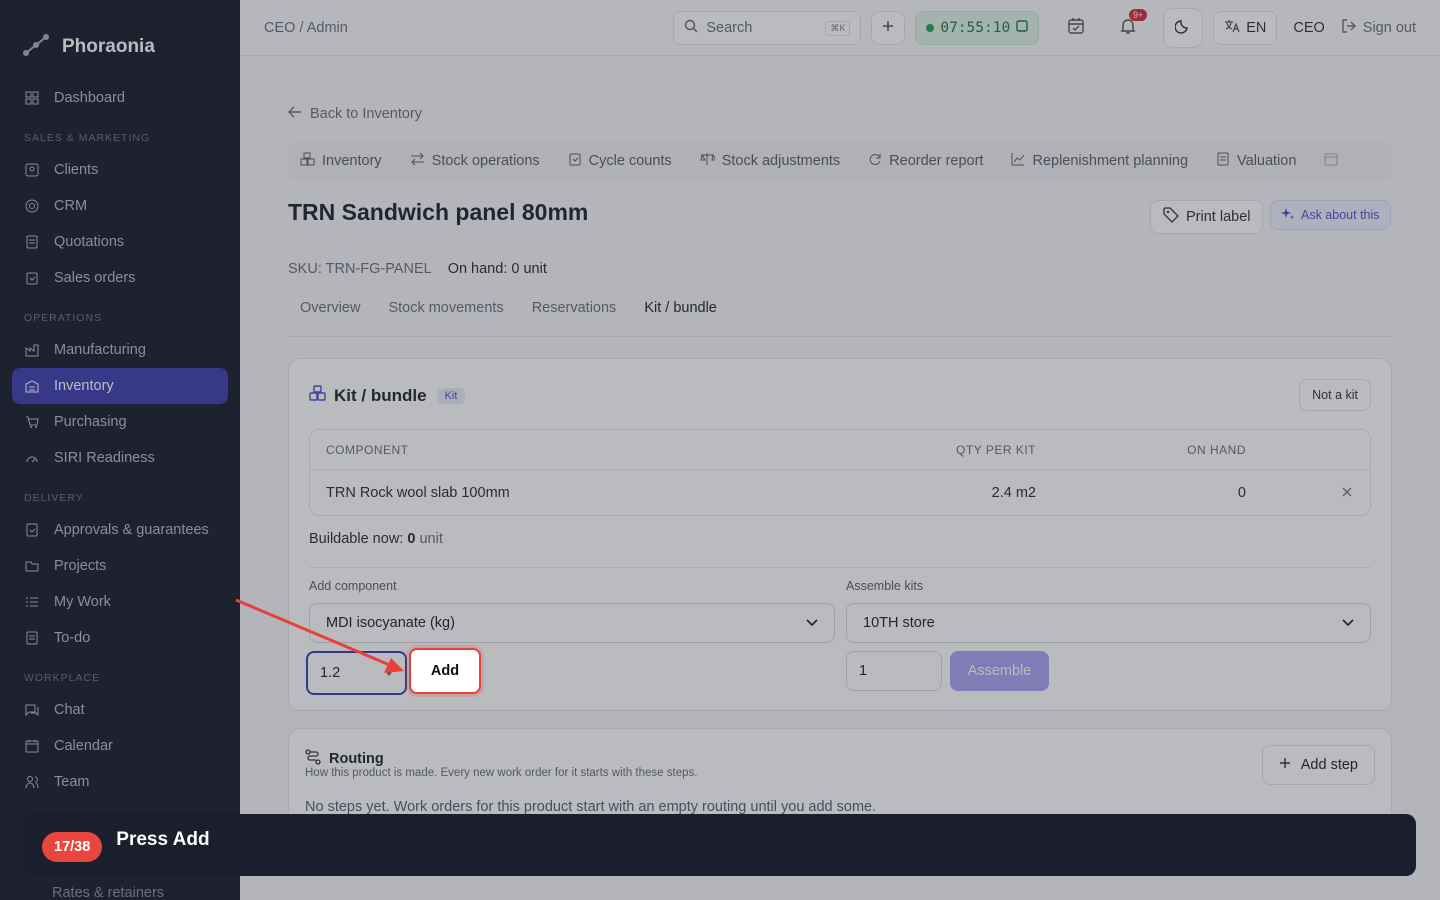 The width and height of the screenshot is (1440, 900). What do you see at coordinates (1108, 623) in the screenshot?
I see `store-select: 10TH store` at bounding box center [1108, 623].